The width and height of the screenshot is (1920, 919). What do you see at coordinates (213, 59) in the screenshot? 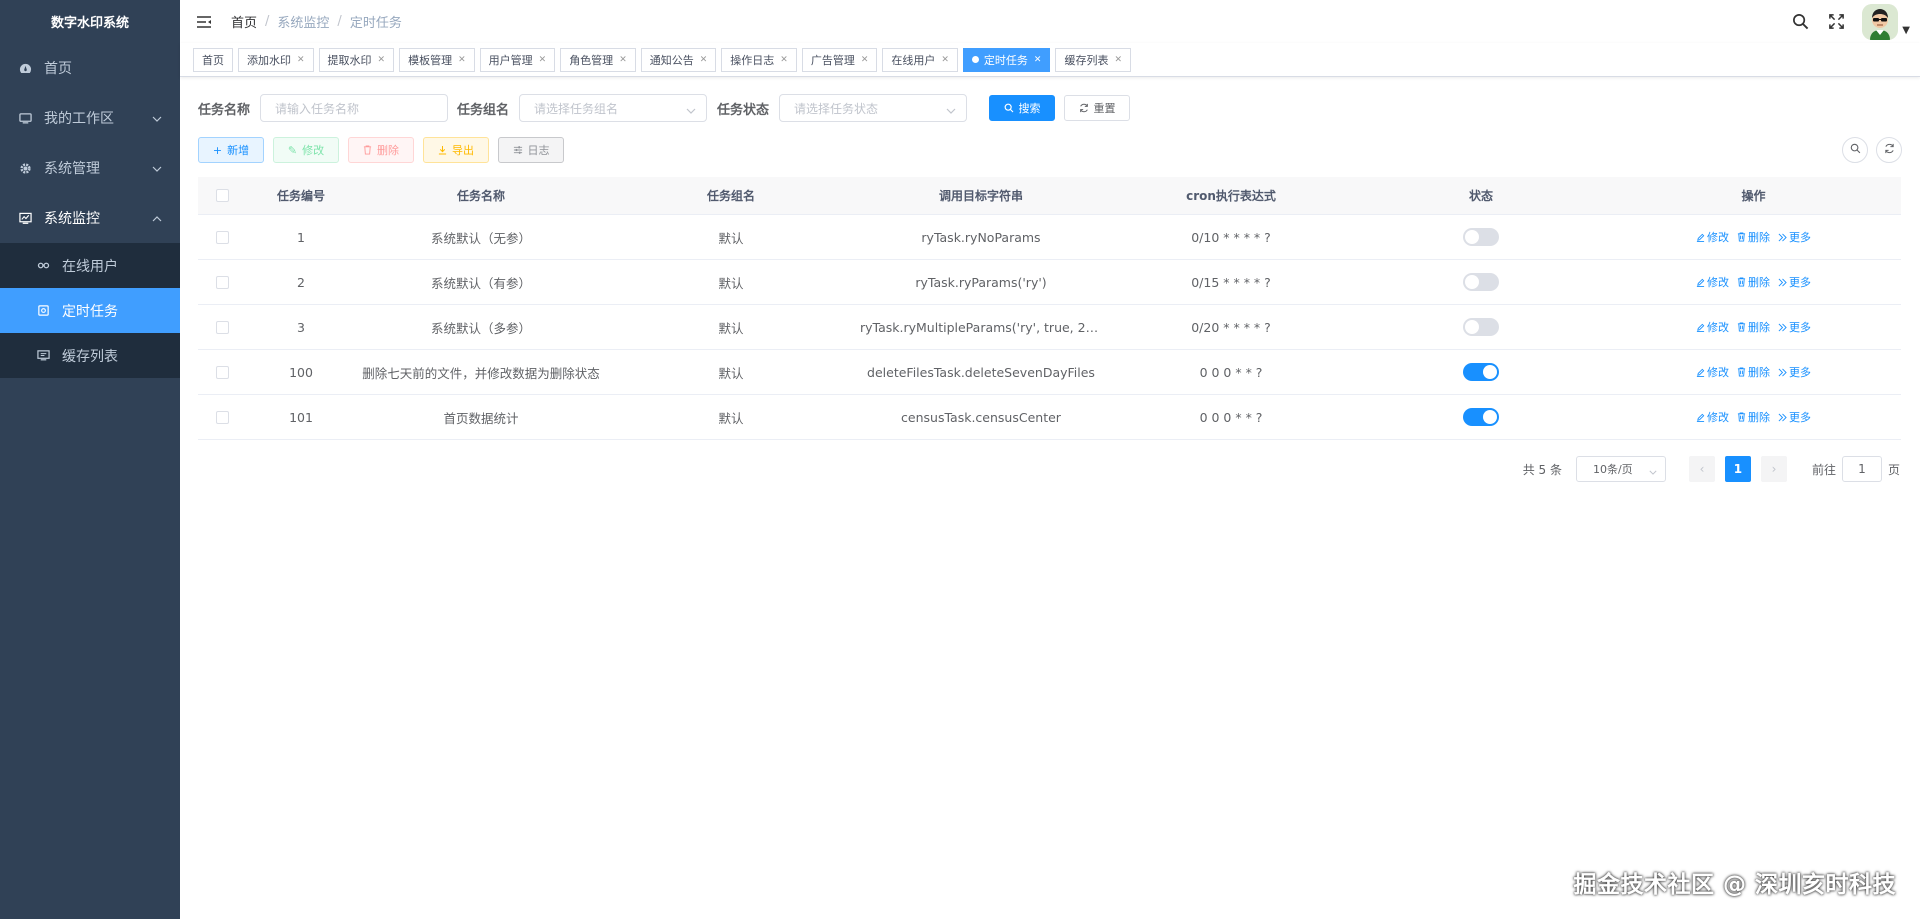
I see `tag-home: 首页` at bounding box center [213, 59].